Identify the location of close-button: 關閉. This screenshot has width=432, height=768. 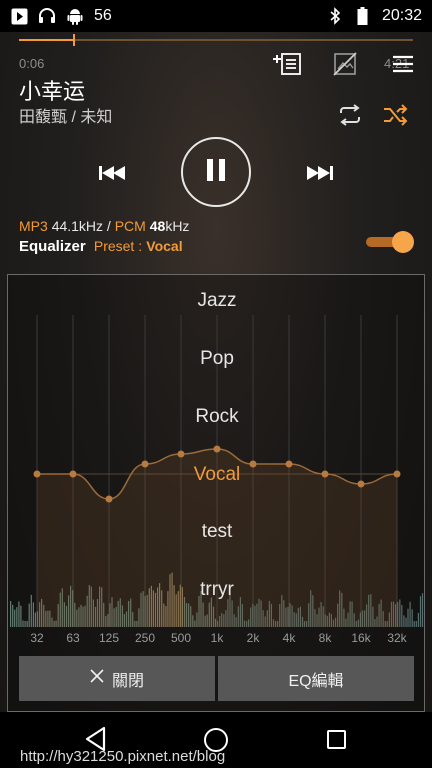
(117, 678).